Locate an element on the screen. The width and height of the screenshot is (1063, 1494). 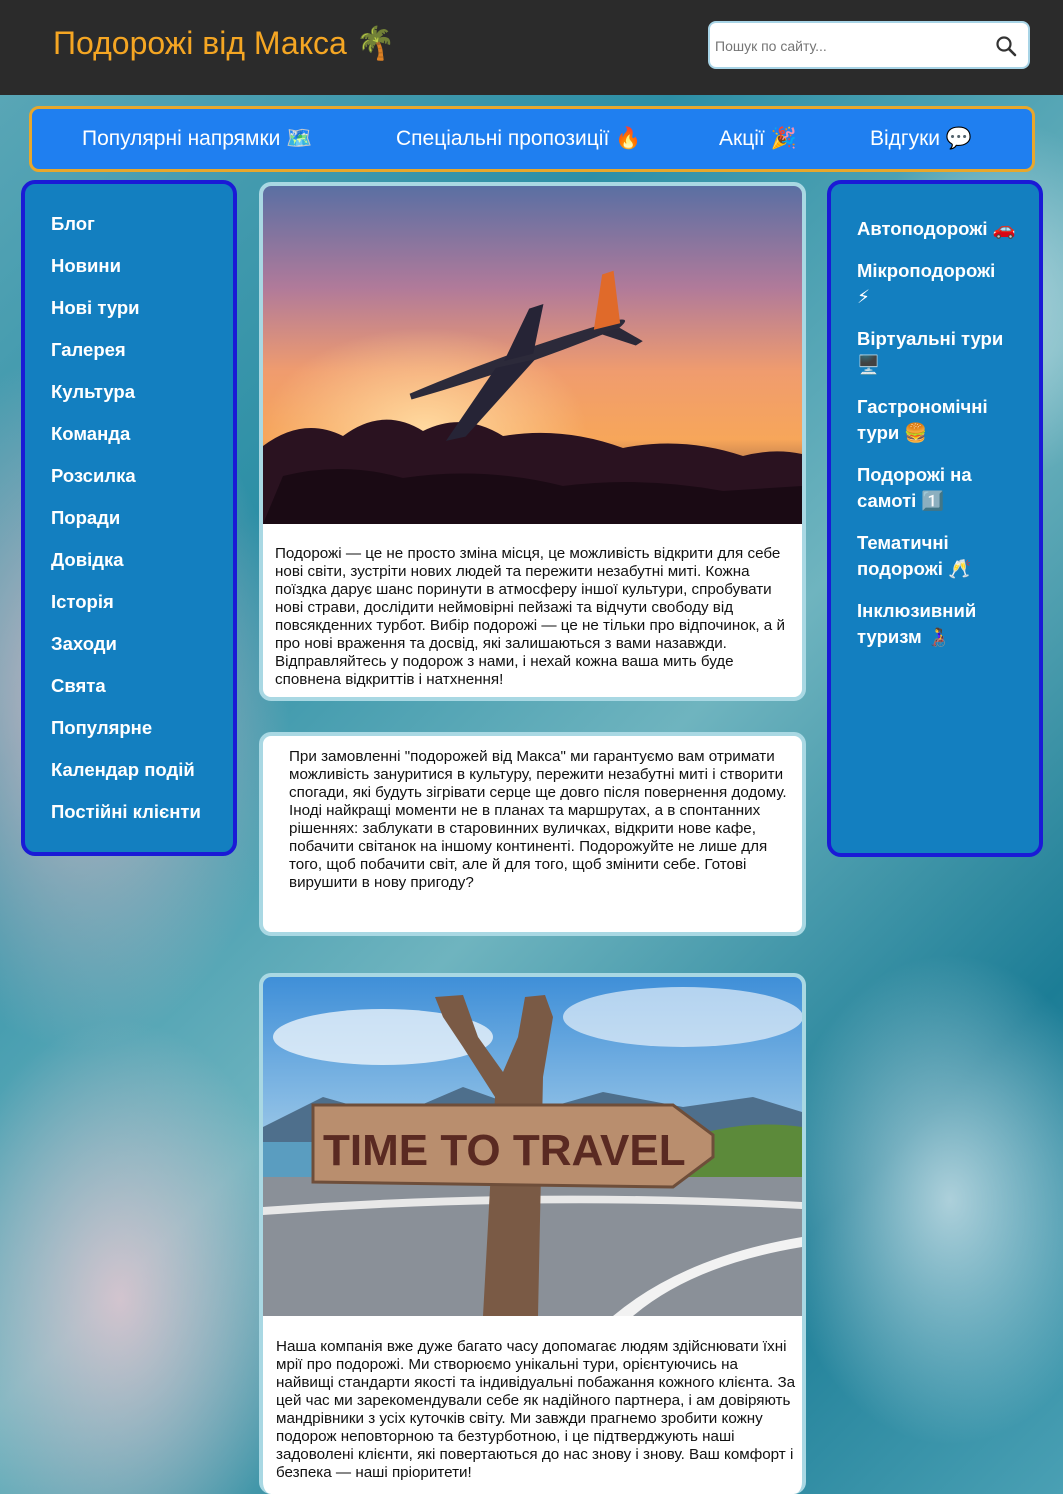
sidebar-item-blog: Блог is located at coordinates (73, 224).